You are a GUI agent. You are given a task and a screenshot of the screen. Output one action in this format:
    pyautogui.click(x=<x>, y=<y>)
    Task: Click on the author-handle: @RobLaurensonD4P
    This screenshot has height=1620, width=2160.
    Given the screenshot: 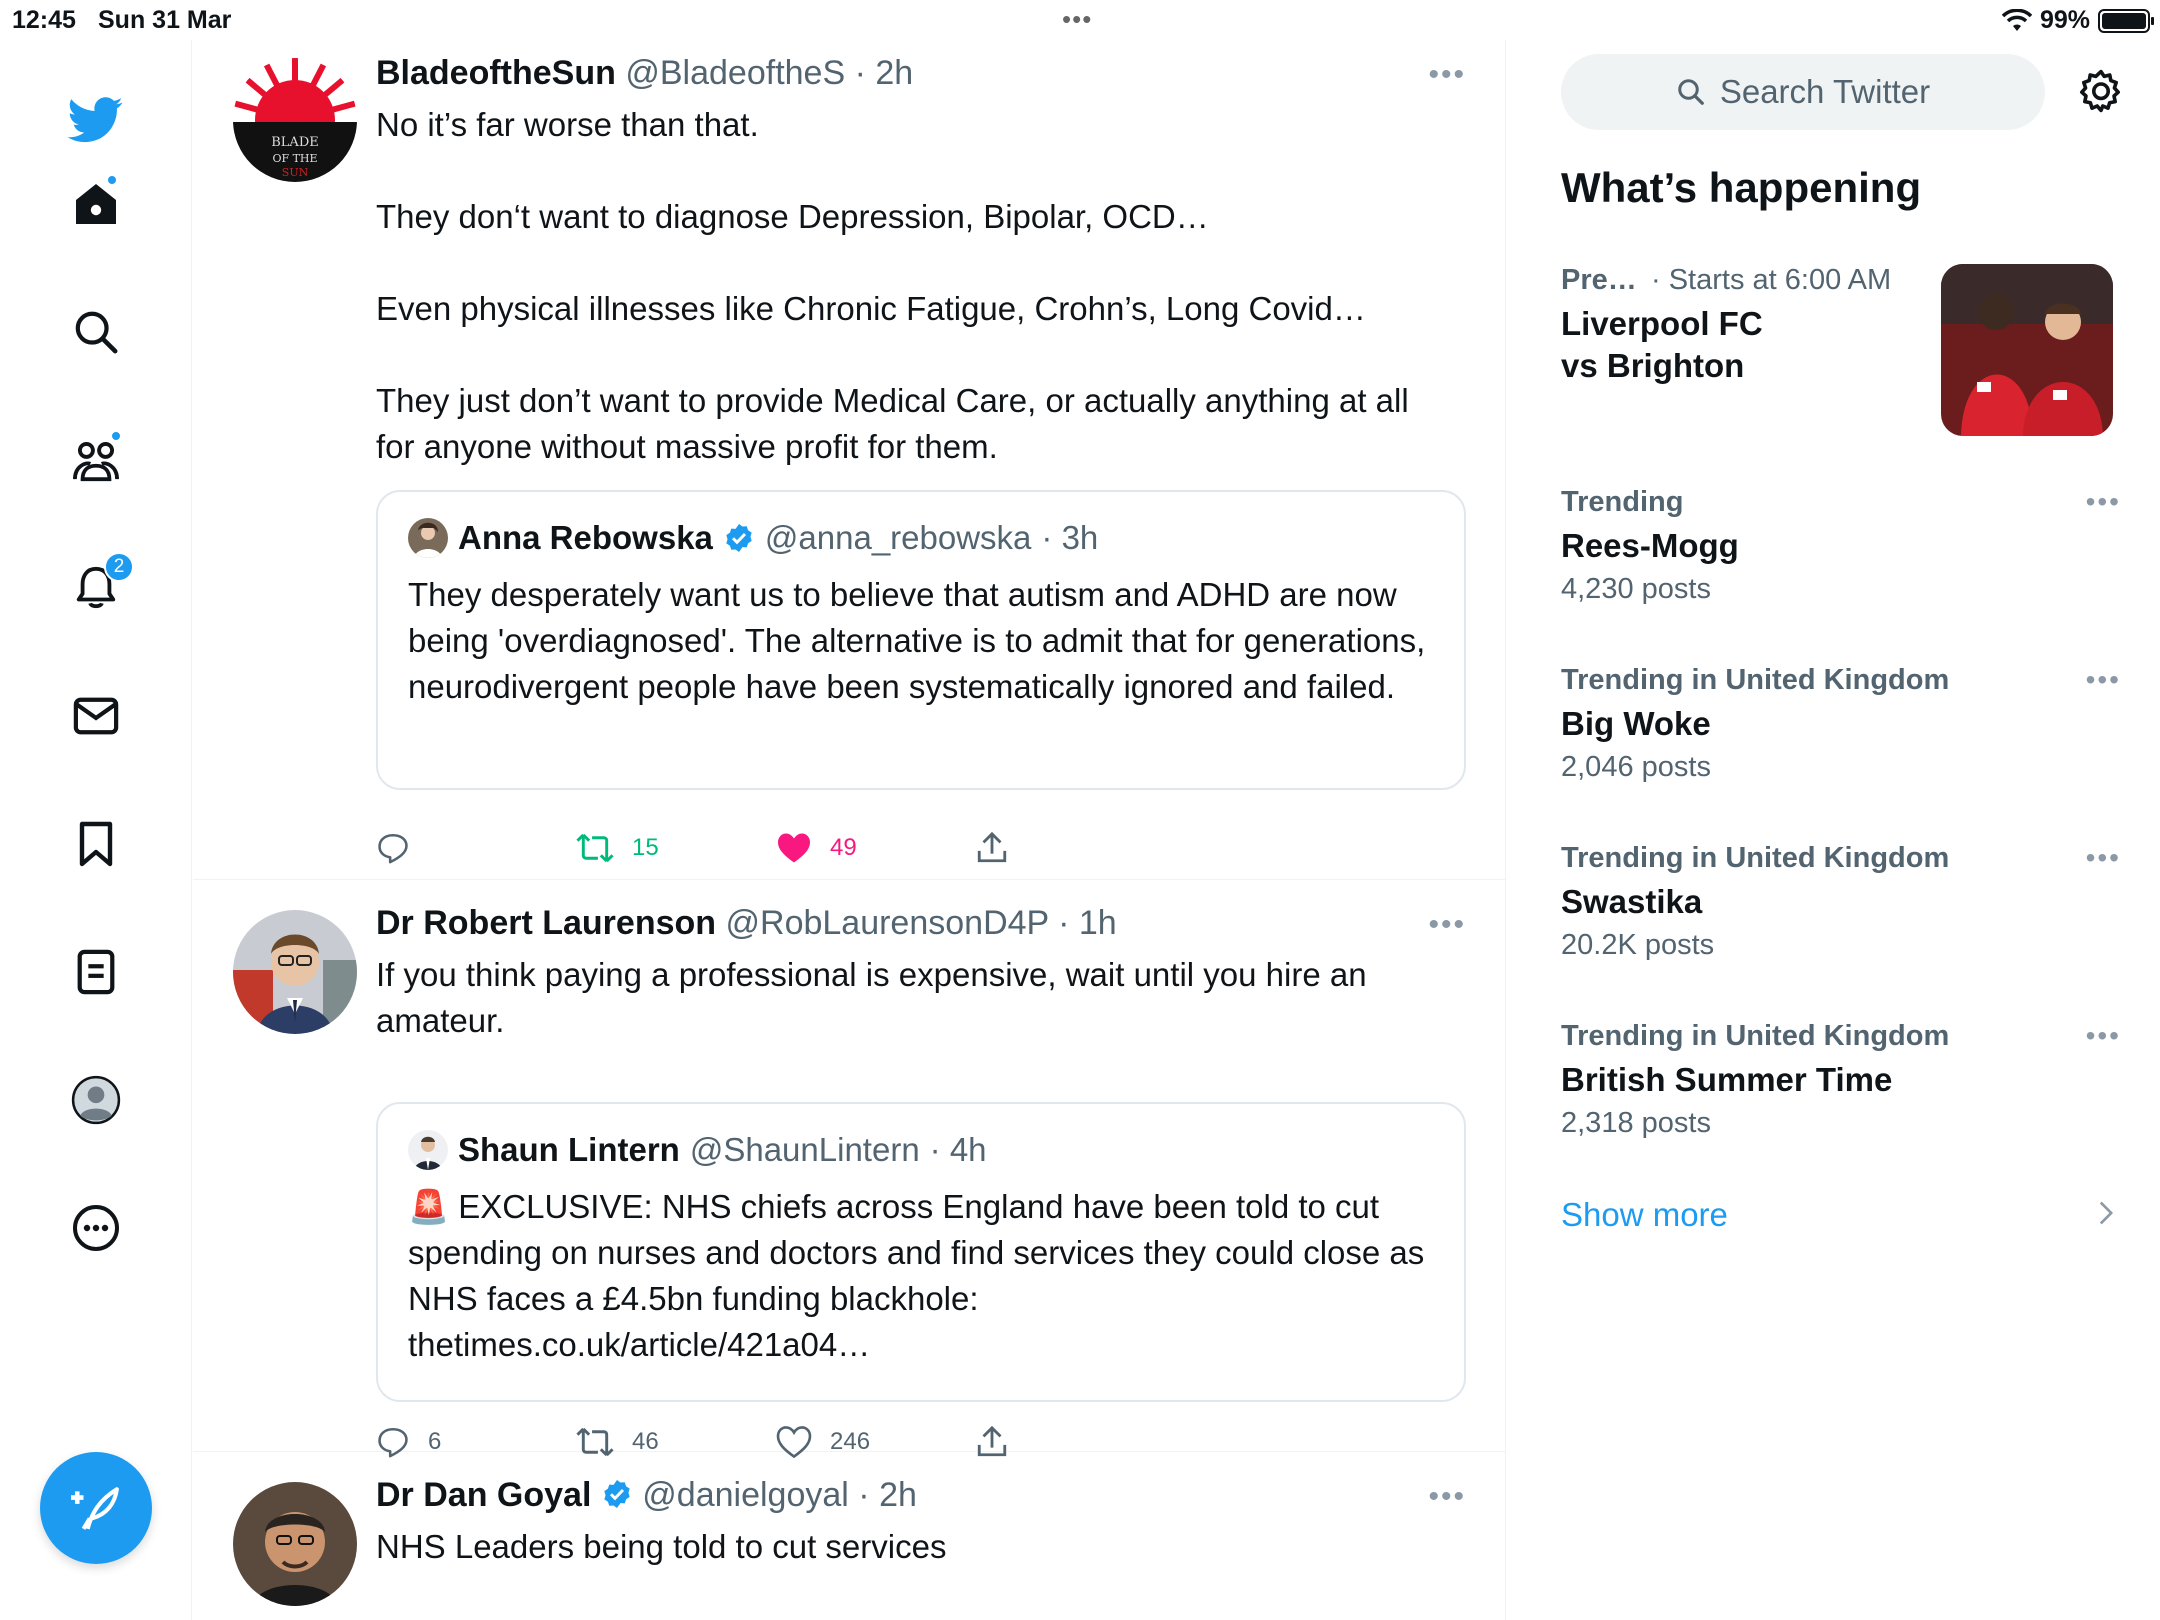 What is the action you would take?
    pyautogui.click(x=887, y=923)
    